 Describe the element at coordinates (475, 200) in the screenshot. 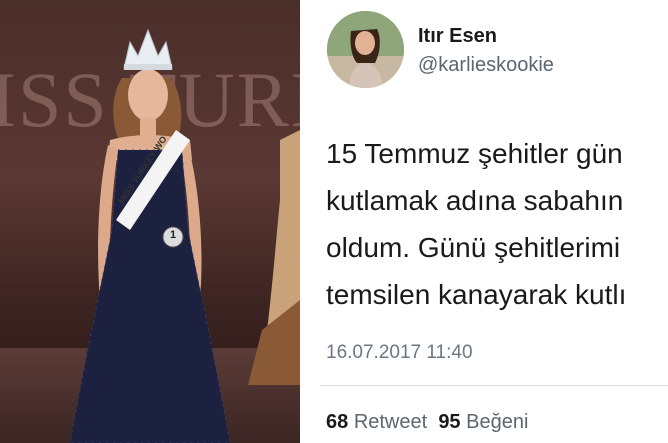

I see `tweet-text-line: kutlamak adına sabahın` at that location.